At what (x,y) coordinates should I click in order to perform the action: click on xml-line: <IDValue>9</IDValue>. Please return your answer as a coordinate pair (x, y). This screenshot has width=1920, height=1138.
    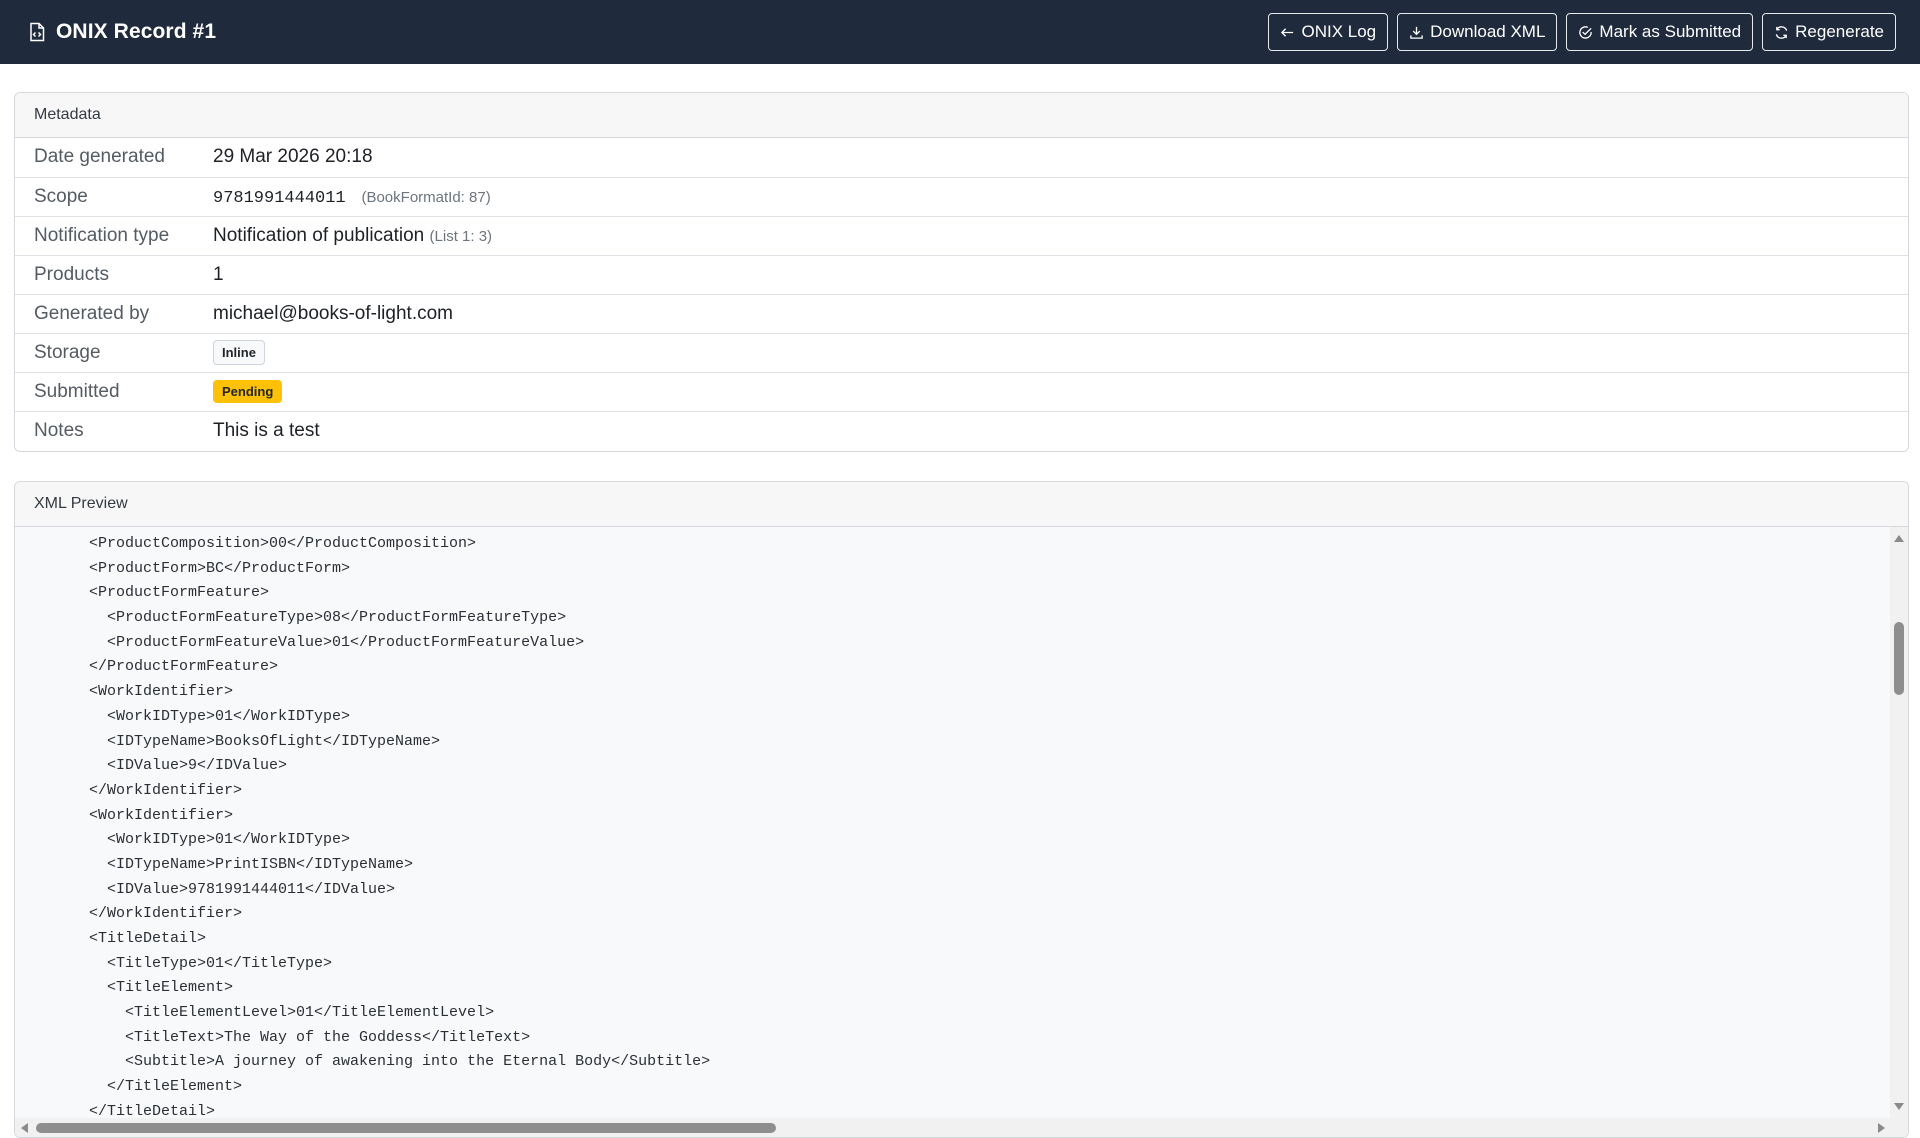
    Looking at the image, I should click on (188, 766).